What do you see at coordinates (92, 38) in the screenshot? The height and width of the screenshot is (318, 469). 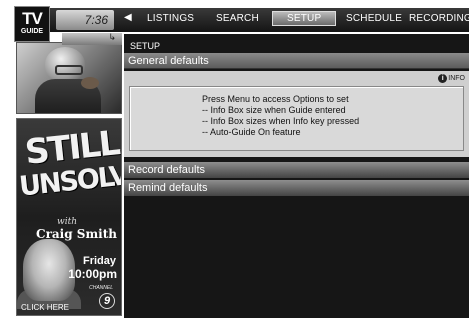 I see `video-tab-handle: ↳` at bounding box center [92, 38].